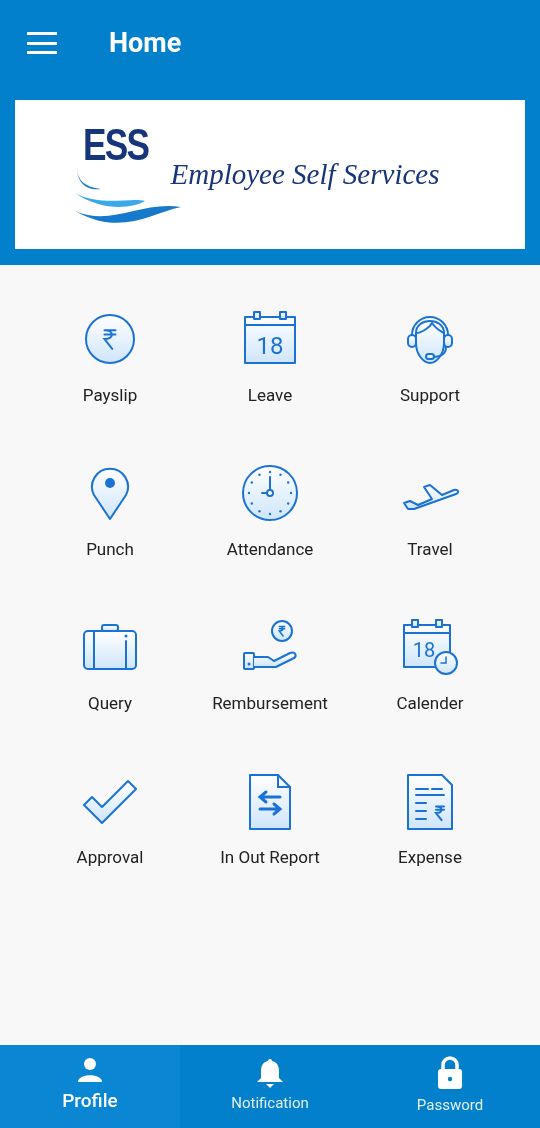 This screenshot has height=1128, width=540. Describe the element at coordinates (305, 174) in the screenshot. I see `logo-text: Employee Self Services` at that location.